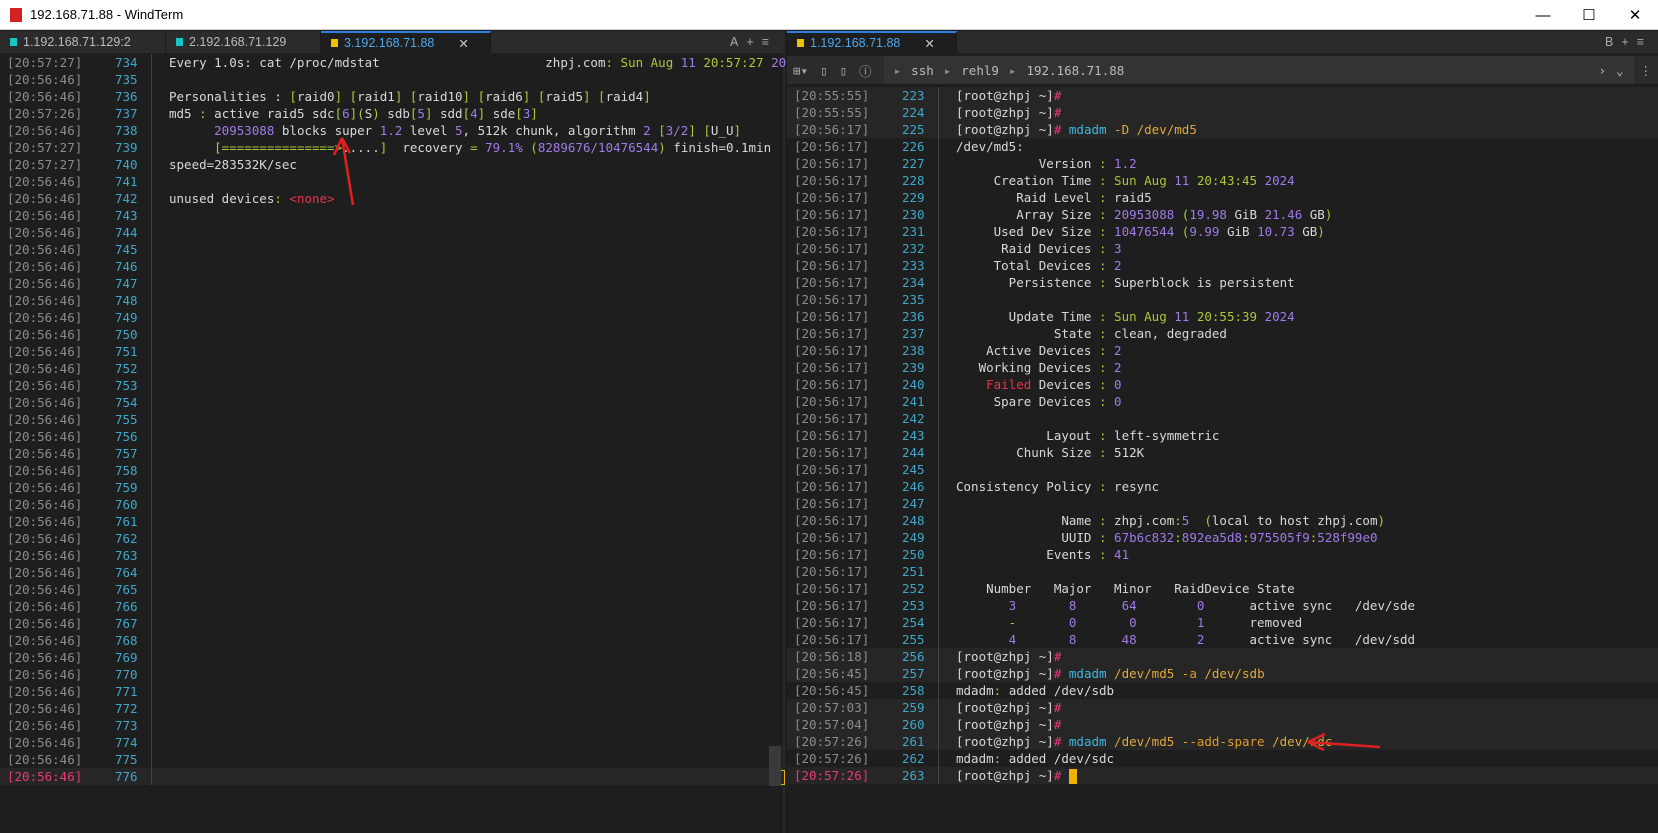  What do you see at coordinates (1058, 690) in the screenshot?
I see `text-segment: added /dev/sdb` at bounding box center [1058, 690].